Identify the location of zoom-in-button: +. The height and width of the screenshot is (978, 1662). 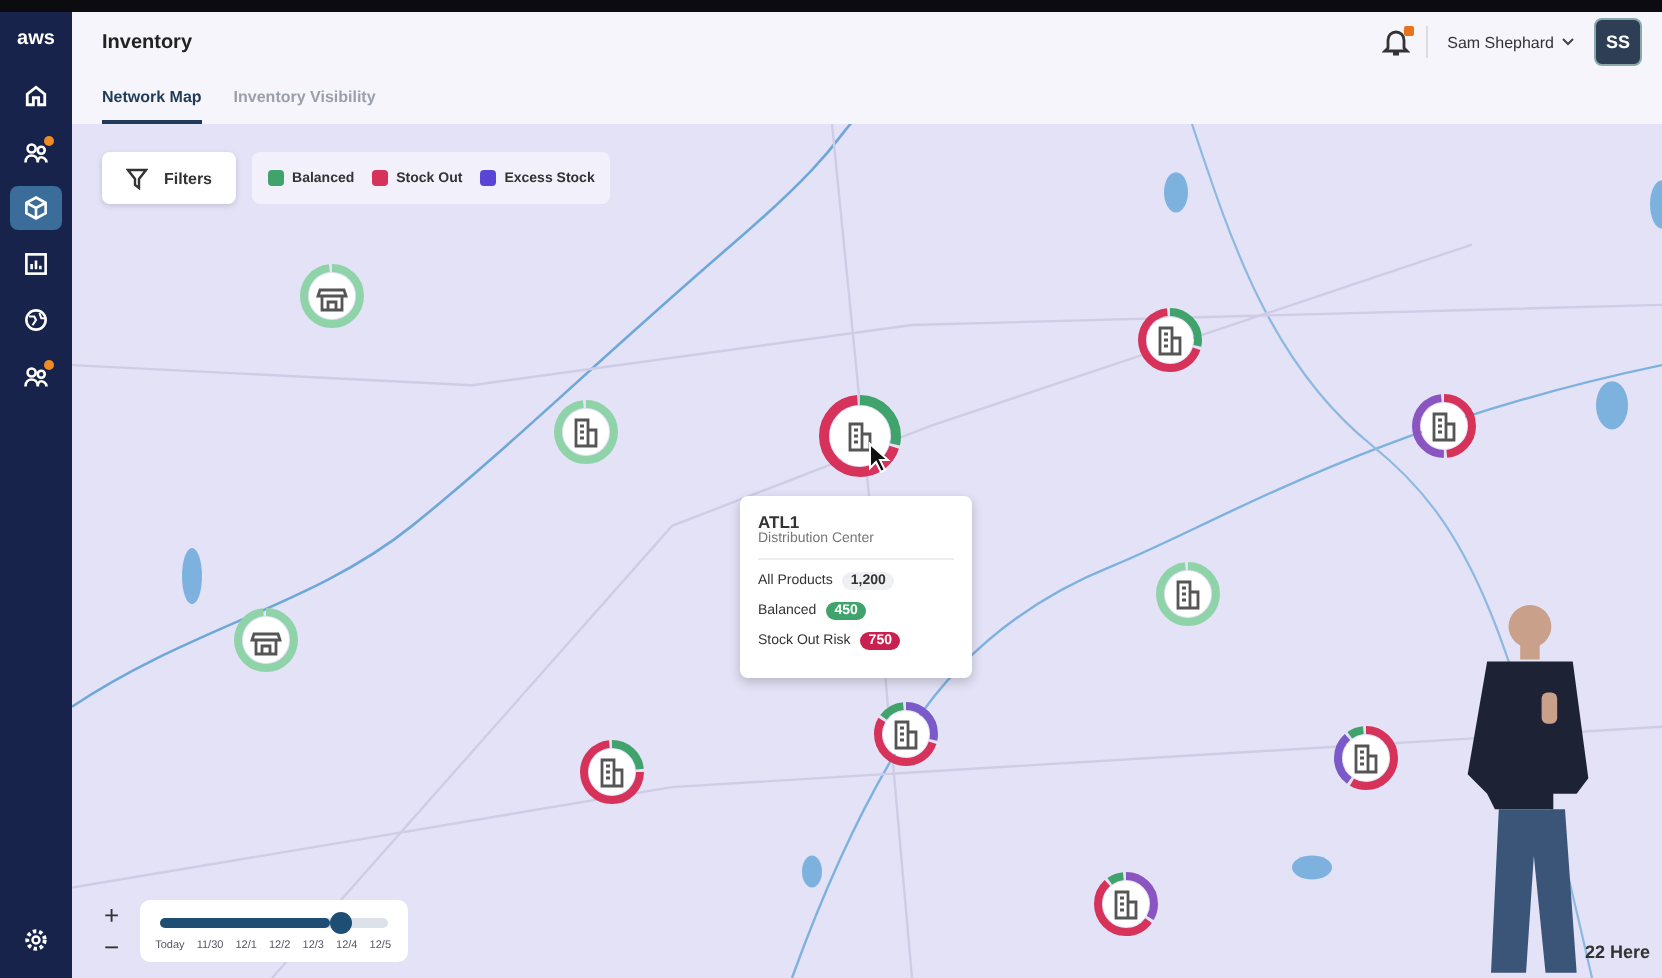
(112, 915).